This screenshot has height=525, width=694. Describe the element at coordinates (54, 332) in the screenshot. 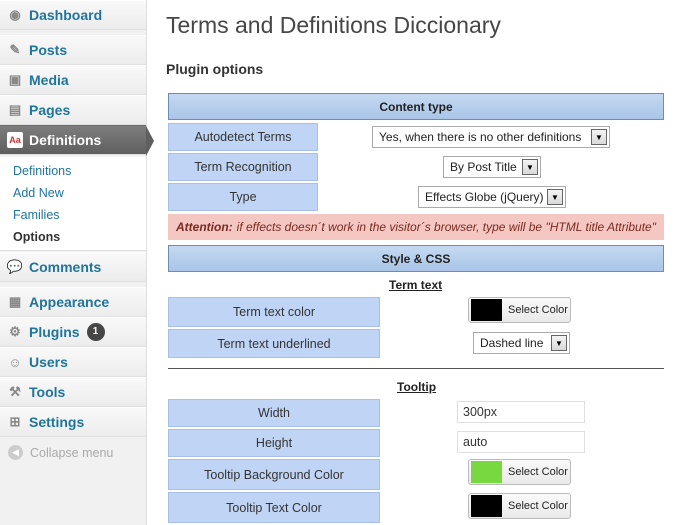

I see `menu-label: Plugins` at that location.